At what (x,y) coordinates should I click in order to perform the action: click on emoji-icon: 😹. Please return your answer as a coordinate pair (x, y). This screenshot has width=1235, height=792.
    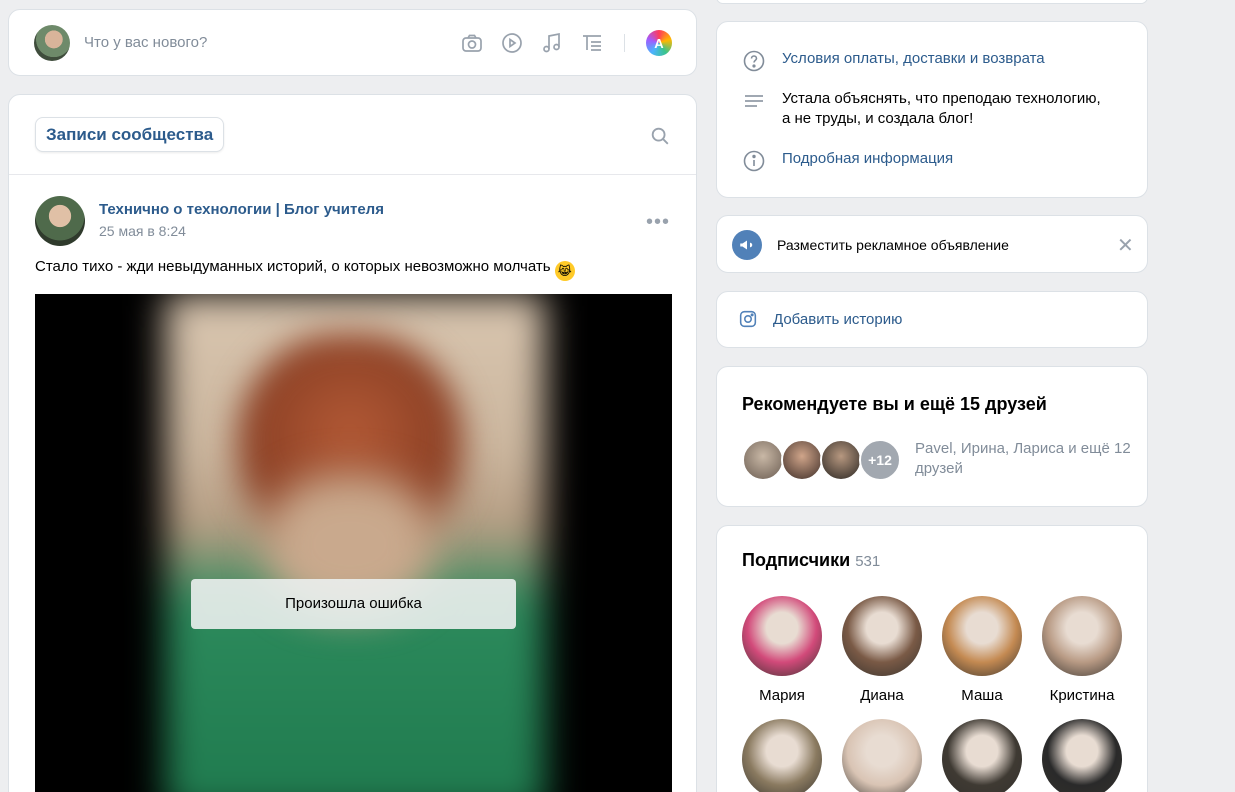
    Looking at the image, I should click on (564, 271).